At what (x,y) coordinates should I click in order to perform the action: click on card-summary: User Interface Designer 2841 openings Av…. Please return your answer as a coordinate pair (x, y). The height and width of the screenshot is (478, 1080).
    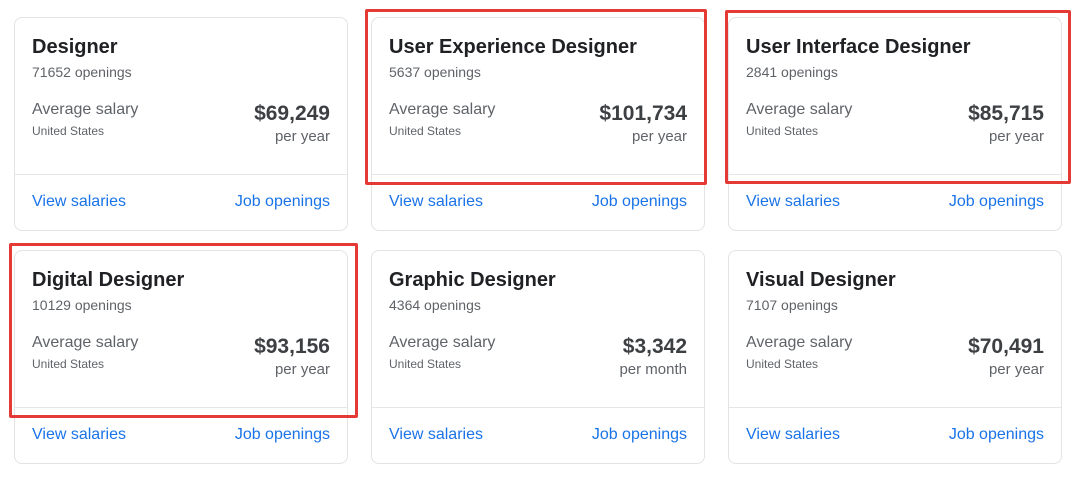
    Looking at the image, I should click on (895, 96).